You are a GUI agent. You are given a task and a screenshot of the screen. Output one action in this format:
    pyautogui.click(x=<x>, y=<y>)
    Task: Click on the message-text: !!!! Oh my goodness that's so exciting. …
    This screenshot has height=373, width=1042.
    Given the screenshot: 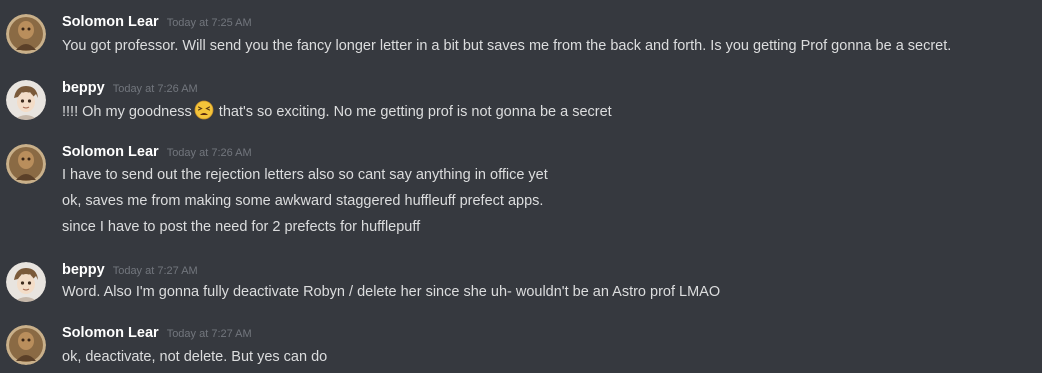 What is the action you would take?
    pyautogui.click(x=337, y=111)
    